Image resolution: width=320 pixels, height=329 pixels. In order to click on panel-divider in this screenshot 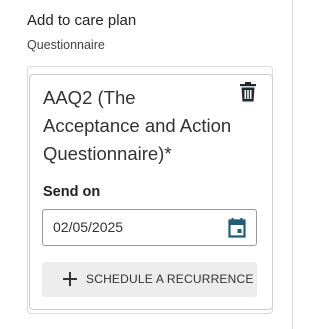, I will do `click(292, 164)`.